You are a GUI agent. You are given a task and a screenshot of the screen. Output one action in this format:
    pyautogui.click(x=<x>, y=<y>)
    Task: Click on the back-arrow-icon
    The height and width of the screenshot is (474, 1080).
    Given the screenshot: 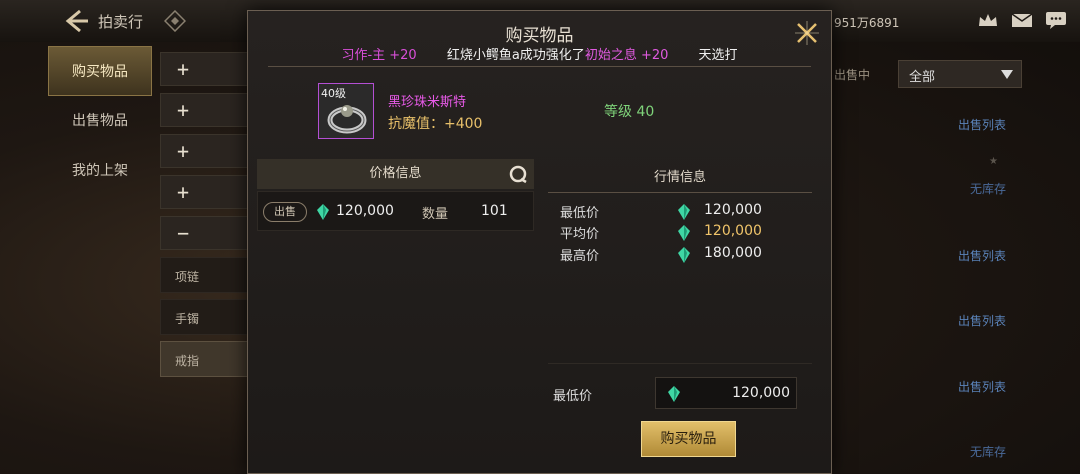 What is the action you would take?
    pyautogui.click(x=76, y=21)
    